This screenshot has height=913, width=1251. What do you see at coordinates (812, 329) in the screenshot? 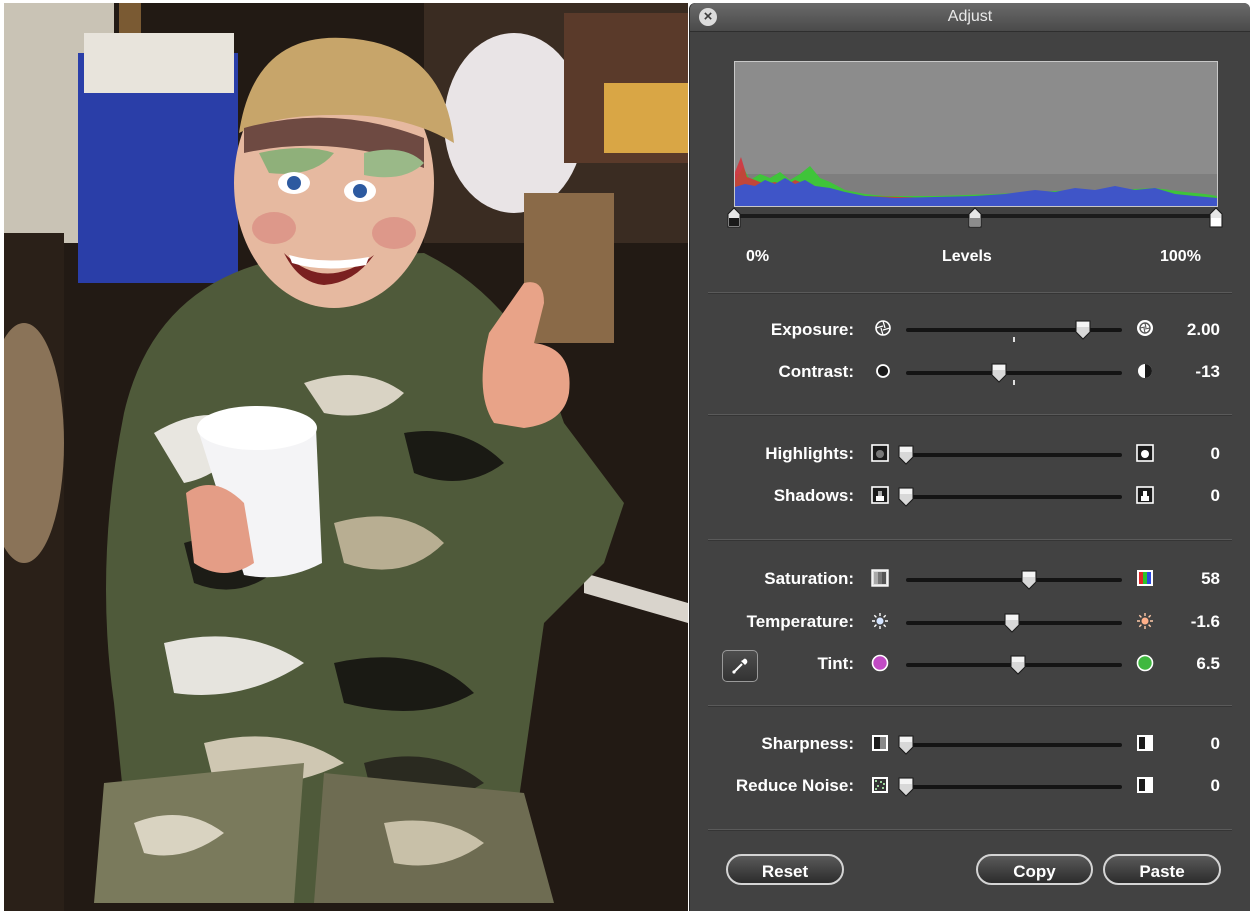
I see `exposure-label: Exposure:` at bounding box center [812, 329].